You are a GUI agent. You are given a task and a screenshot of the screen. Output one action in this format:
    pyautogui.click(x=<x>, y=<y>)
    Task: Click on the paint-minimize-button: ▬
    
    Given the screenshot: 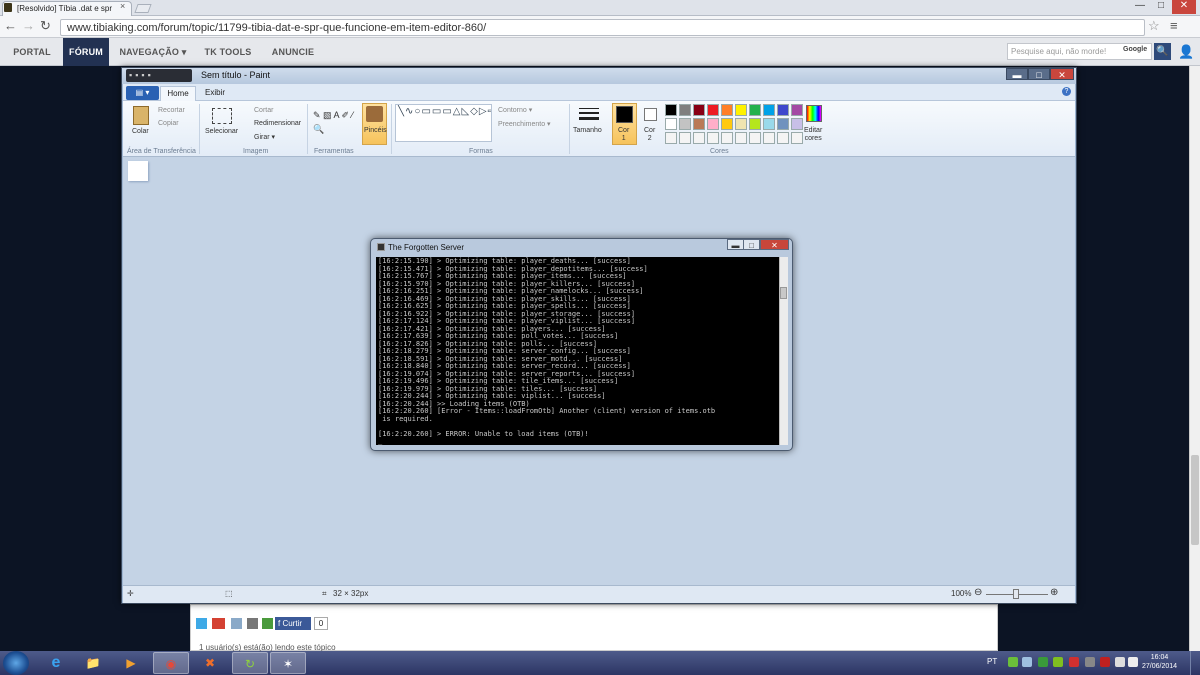 What is the action you would take?
    pyautogui.click(x=1017, y=74)
    